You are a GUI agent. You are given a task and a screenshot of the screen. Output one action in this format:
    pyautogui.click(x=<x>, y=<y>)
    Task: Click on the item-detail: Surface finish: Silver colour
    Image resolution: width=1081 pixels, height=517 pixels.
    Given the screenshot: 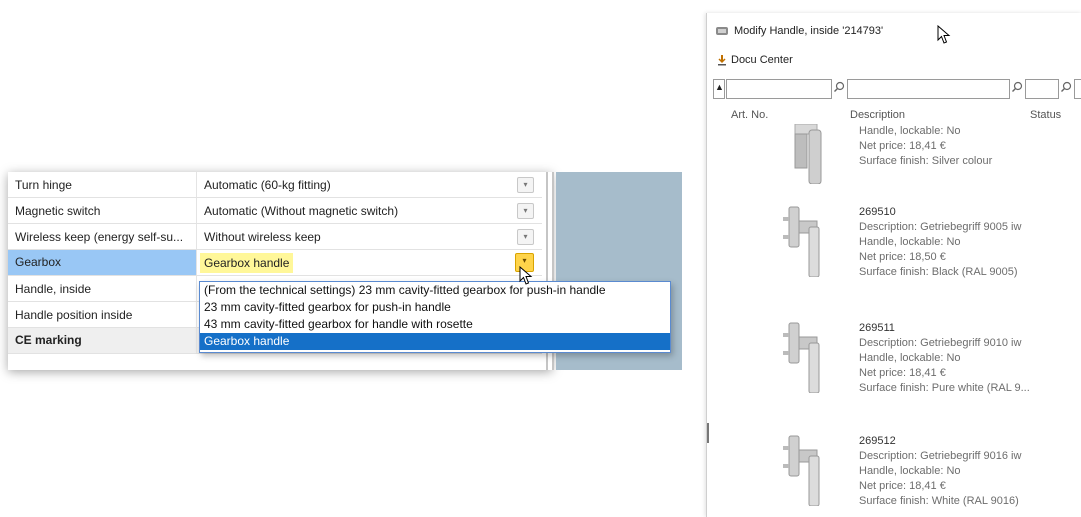 What is the action you would take?
    pyautogui.click(x=926, y=161)
    